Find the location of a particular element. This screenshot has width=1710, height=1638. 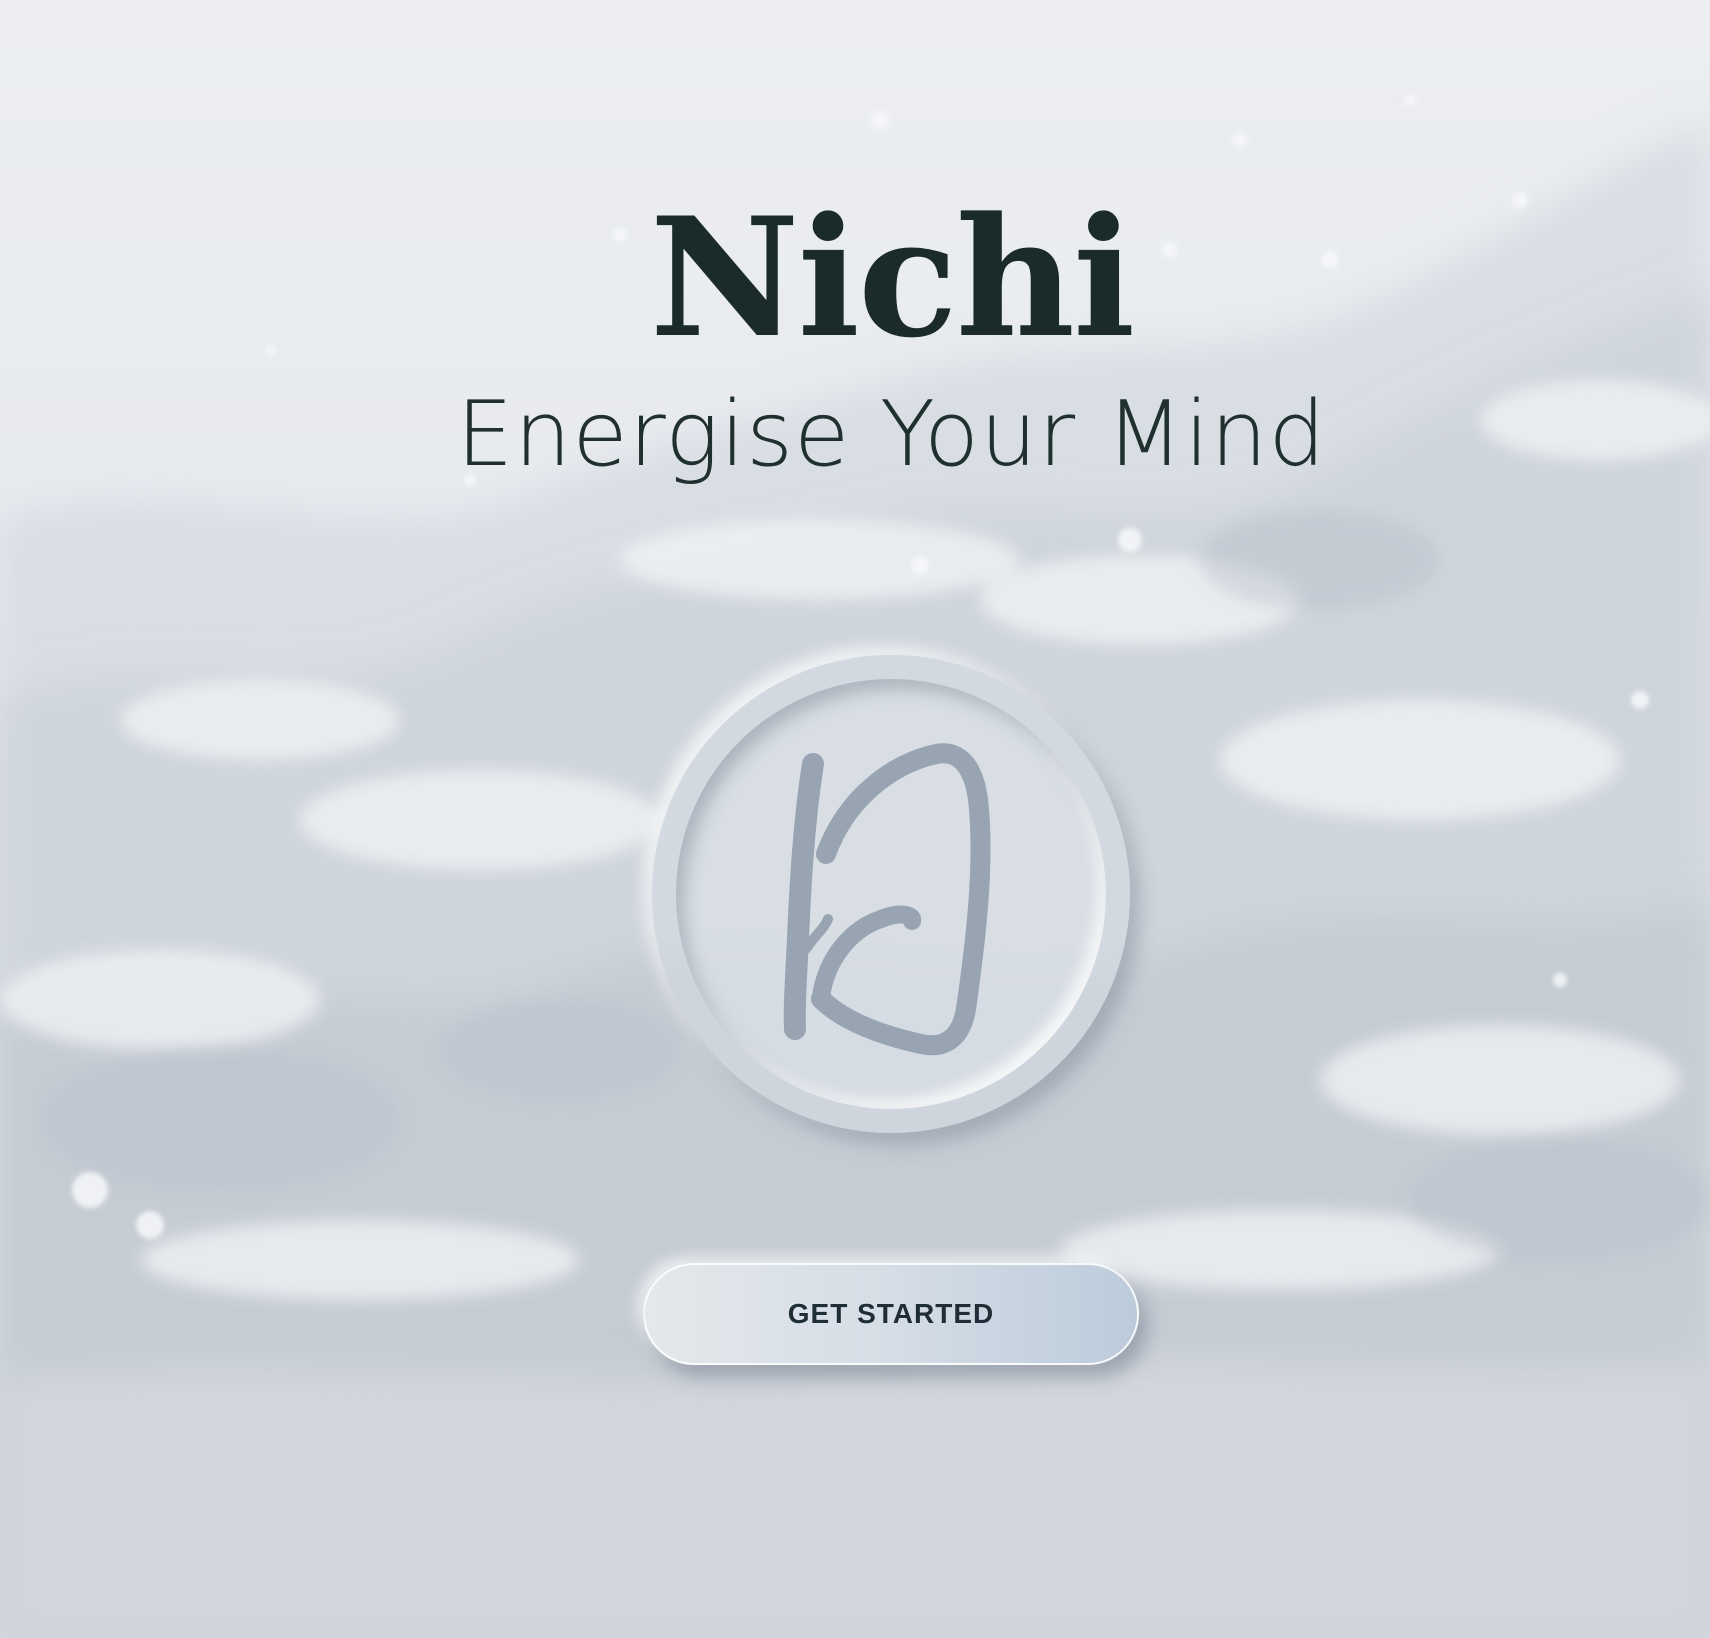

logo-badge is located at coordinates (891, 894).